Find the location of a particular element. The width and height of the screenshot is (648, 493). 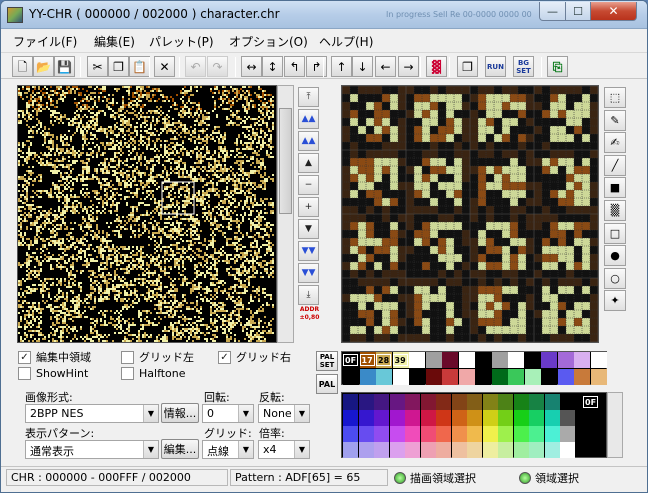

pattern-export-icon: ❐ is located at coordinates (467, 66).